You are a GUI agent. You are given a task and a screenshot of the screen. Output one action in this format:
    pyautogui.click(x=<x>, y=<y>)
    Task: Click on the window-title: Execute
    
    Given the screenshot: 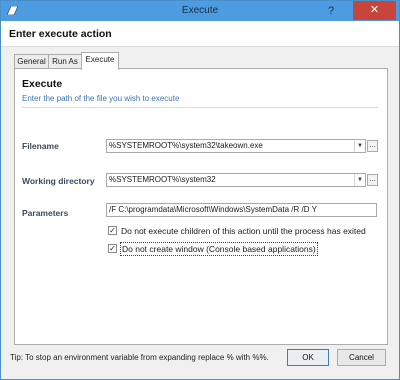 What is the action you would take?
    pyautogui.click(x=200, y=10)
    